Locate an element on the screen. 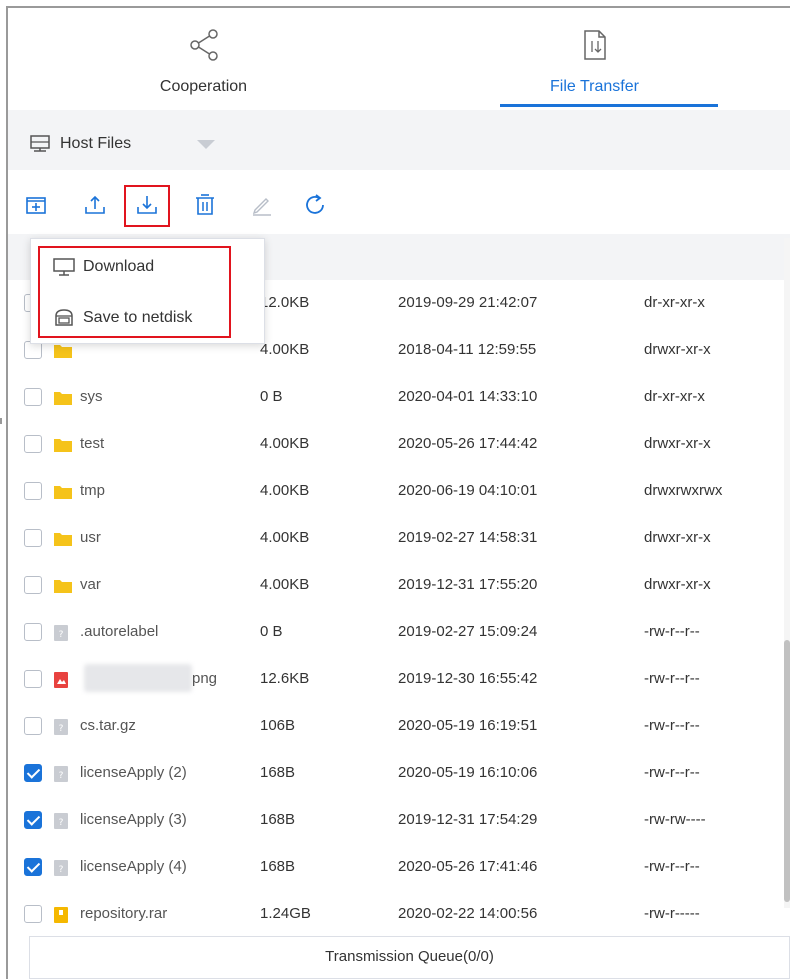 Image resolution: width=790 pixels, height=979 pixels. modified-date: 2019-12-30 16:55:42 is located at coordinates (468, 678).